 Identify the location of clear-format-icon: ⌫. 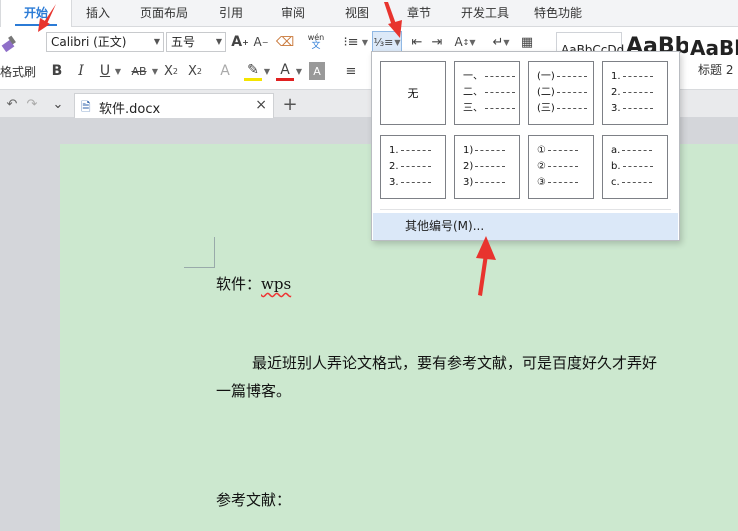
(285, 42).